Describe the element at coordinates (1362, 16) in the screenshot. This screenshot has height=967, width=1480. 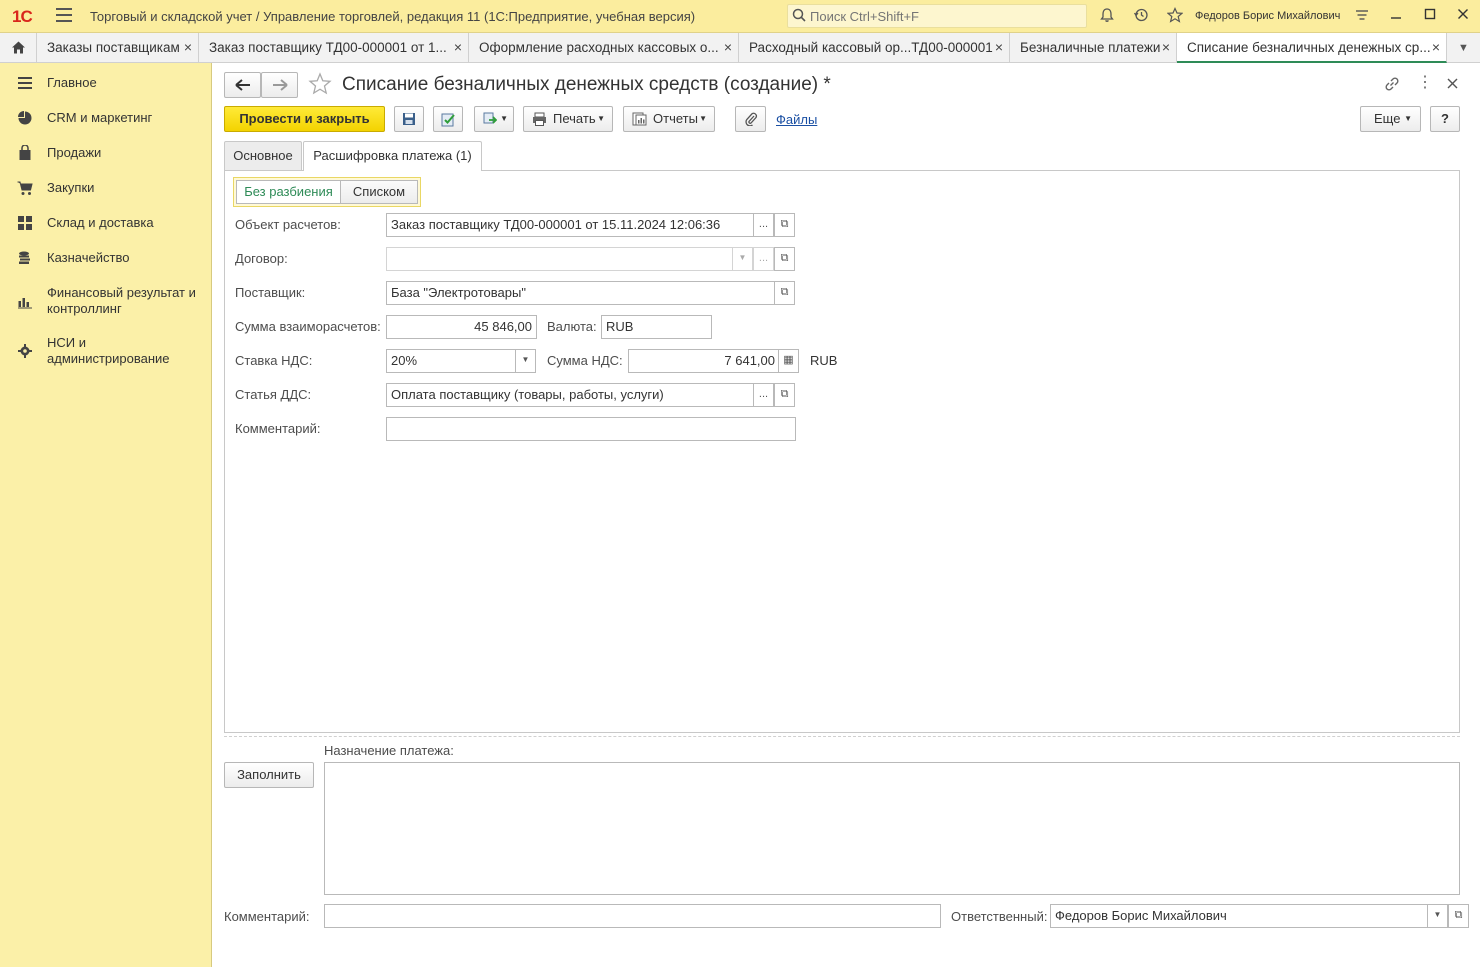
I see `settings-lines-icon` at that location.